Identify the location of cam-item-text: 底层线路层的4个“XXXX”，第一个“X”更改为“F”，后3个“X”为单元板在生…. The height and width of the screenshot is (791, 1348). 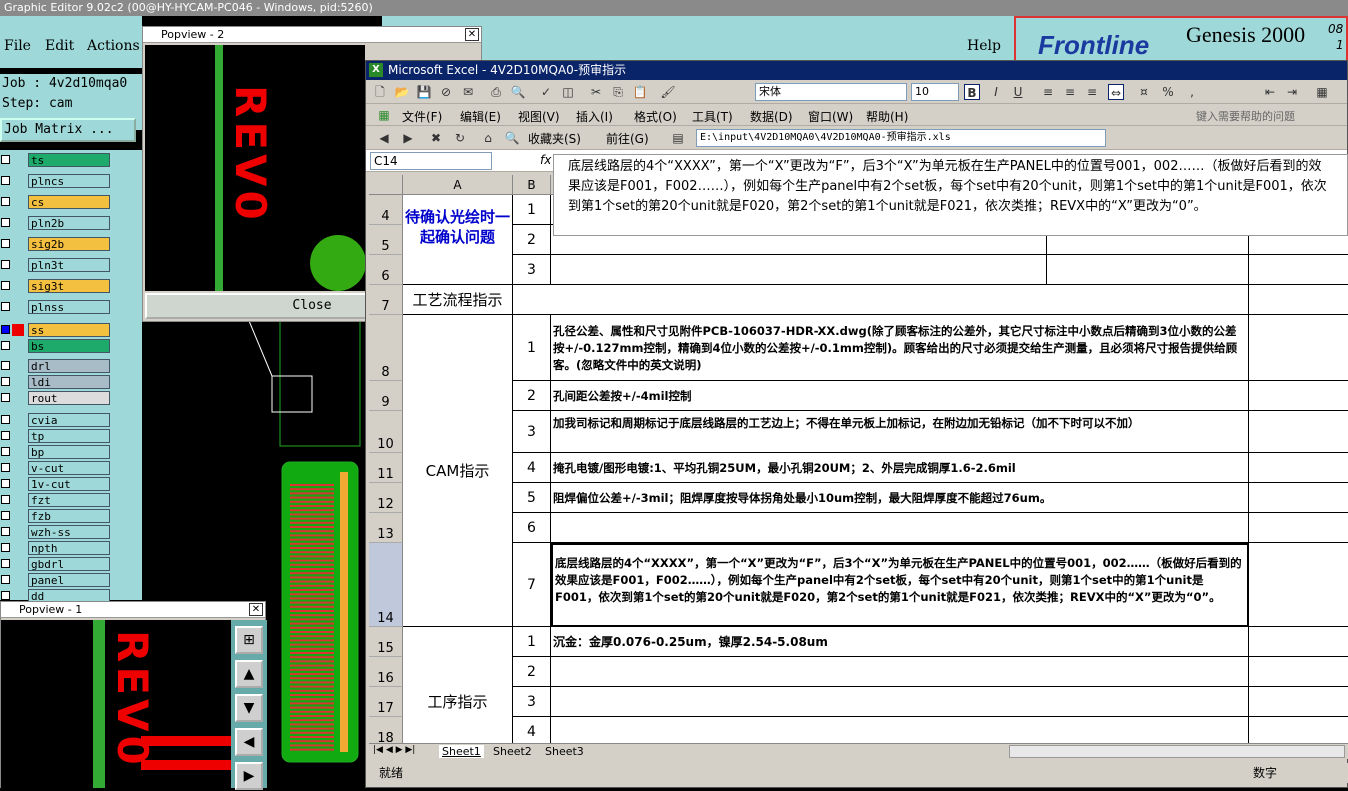
(900, 585).